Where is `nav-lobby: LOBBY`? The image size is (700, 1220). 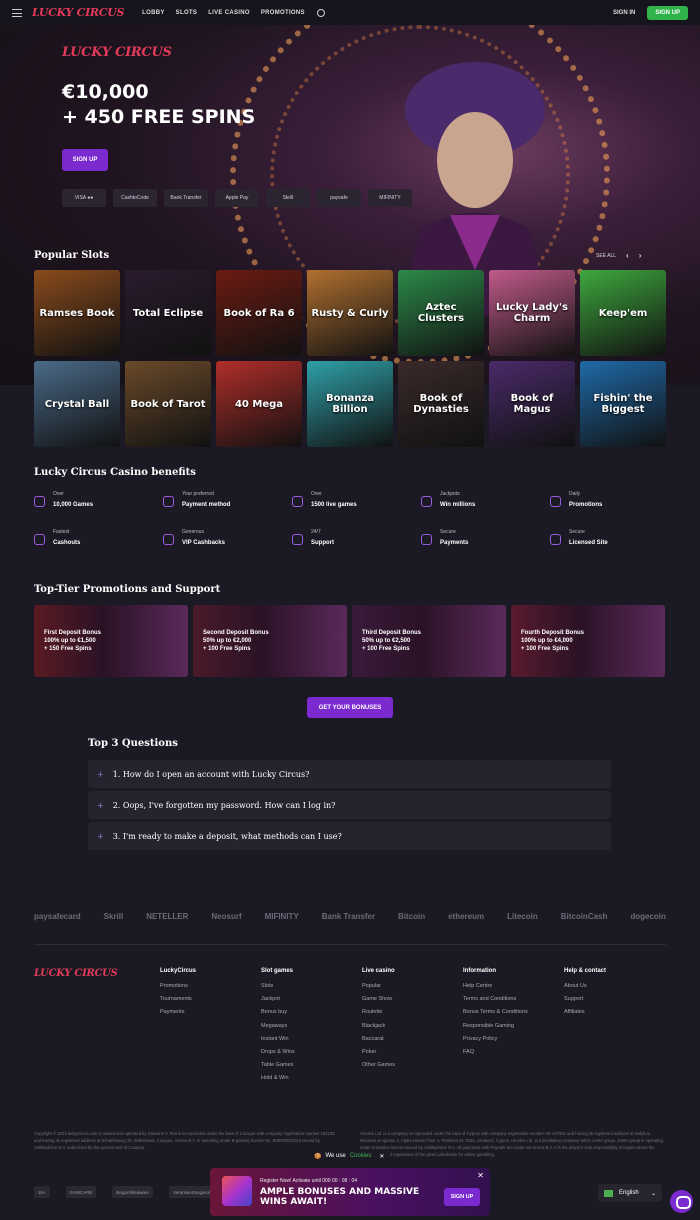
nav-lobby: LOBBY is located at coordinates (153, 13).